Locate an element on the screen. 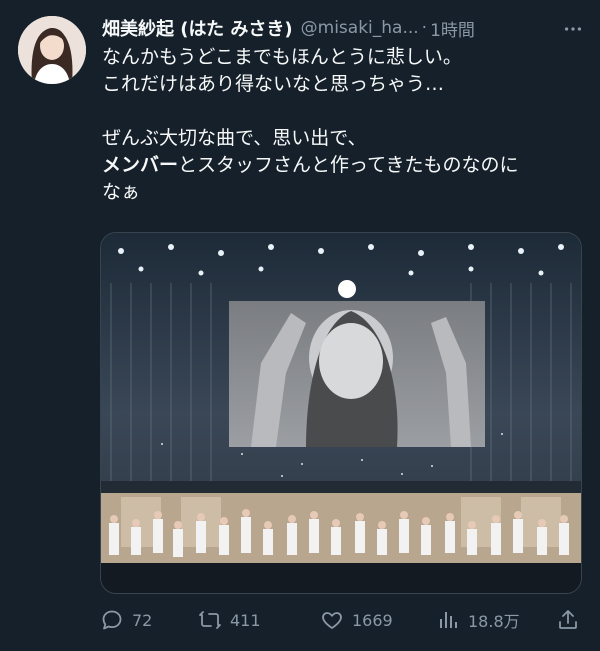 This screenshot has height=651, width=600. views-button: 18.8万 is located at coordinates (478, 620).